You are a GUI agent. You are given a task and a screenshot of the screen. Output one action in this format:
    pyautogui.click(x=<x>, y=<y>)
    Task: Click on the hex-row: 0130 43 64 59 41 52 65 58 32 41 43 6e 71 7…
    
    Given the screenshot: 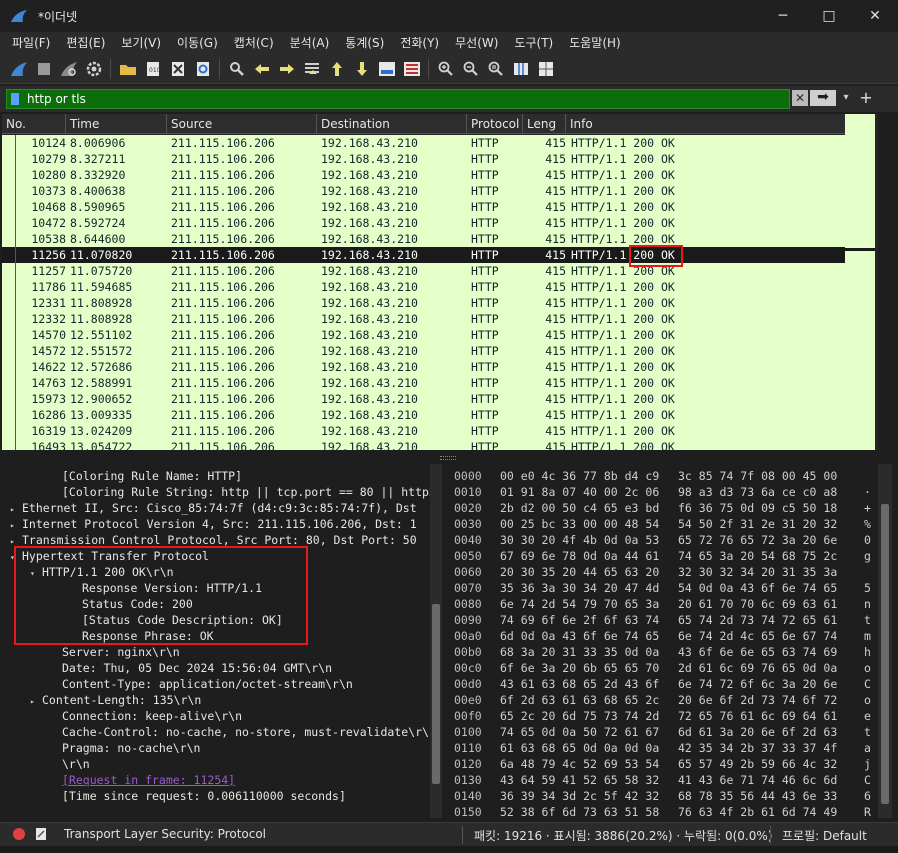 What is the action you would take?
    pyautogui.click(x=661, y=780)
    